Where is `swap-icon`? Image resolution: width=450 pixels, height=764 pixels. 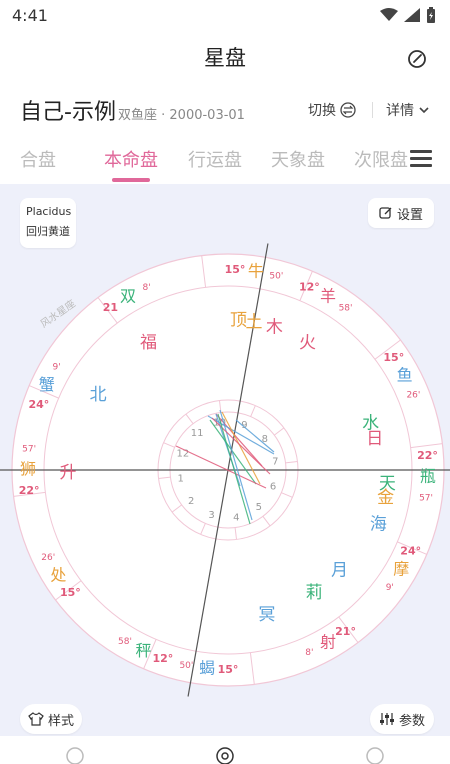 swap-icon is located at coordinates (348, 110).